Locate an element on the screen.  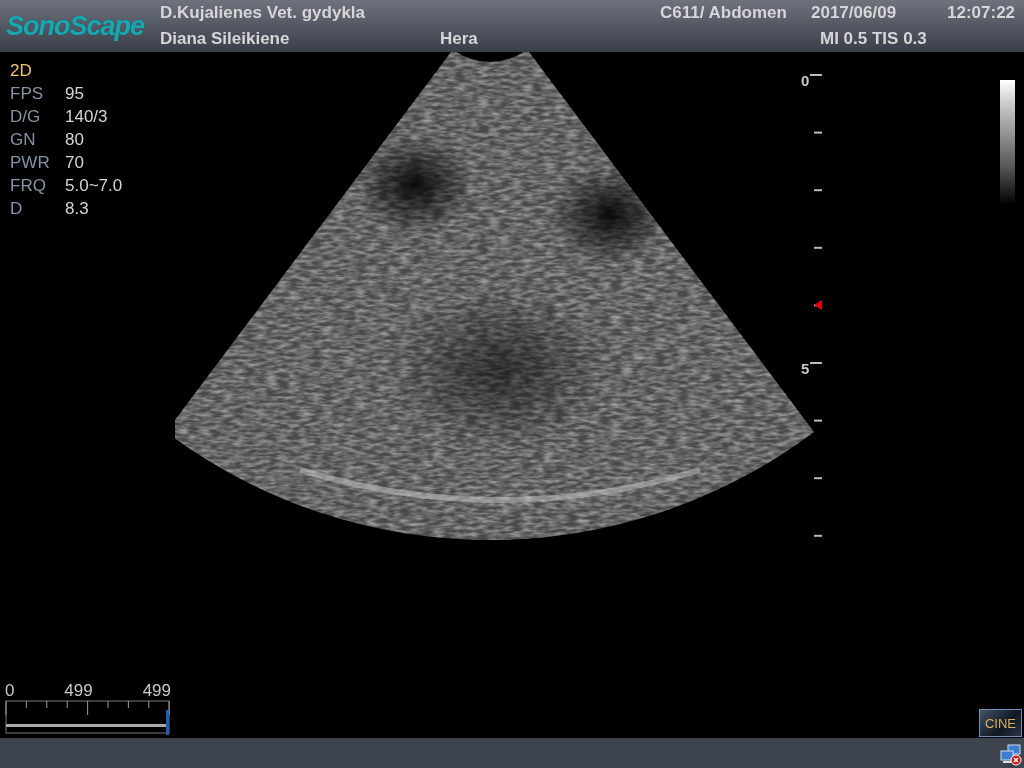
operator-name: Diana Sileikiene is located at coordinates (225, 39).